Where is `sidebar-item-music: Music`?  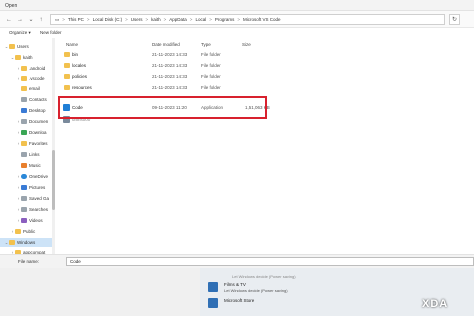
sidebar-item-music: Music is located at coordinates (27, 165).